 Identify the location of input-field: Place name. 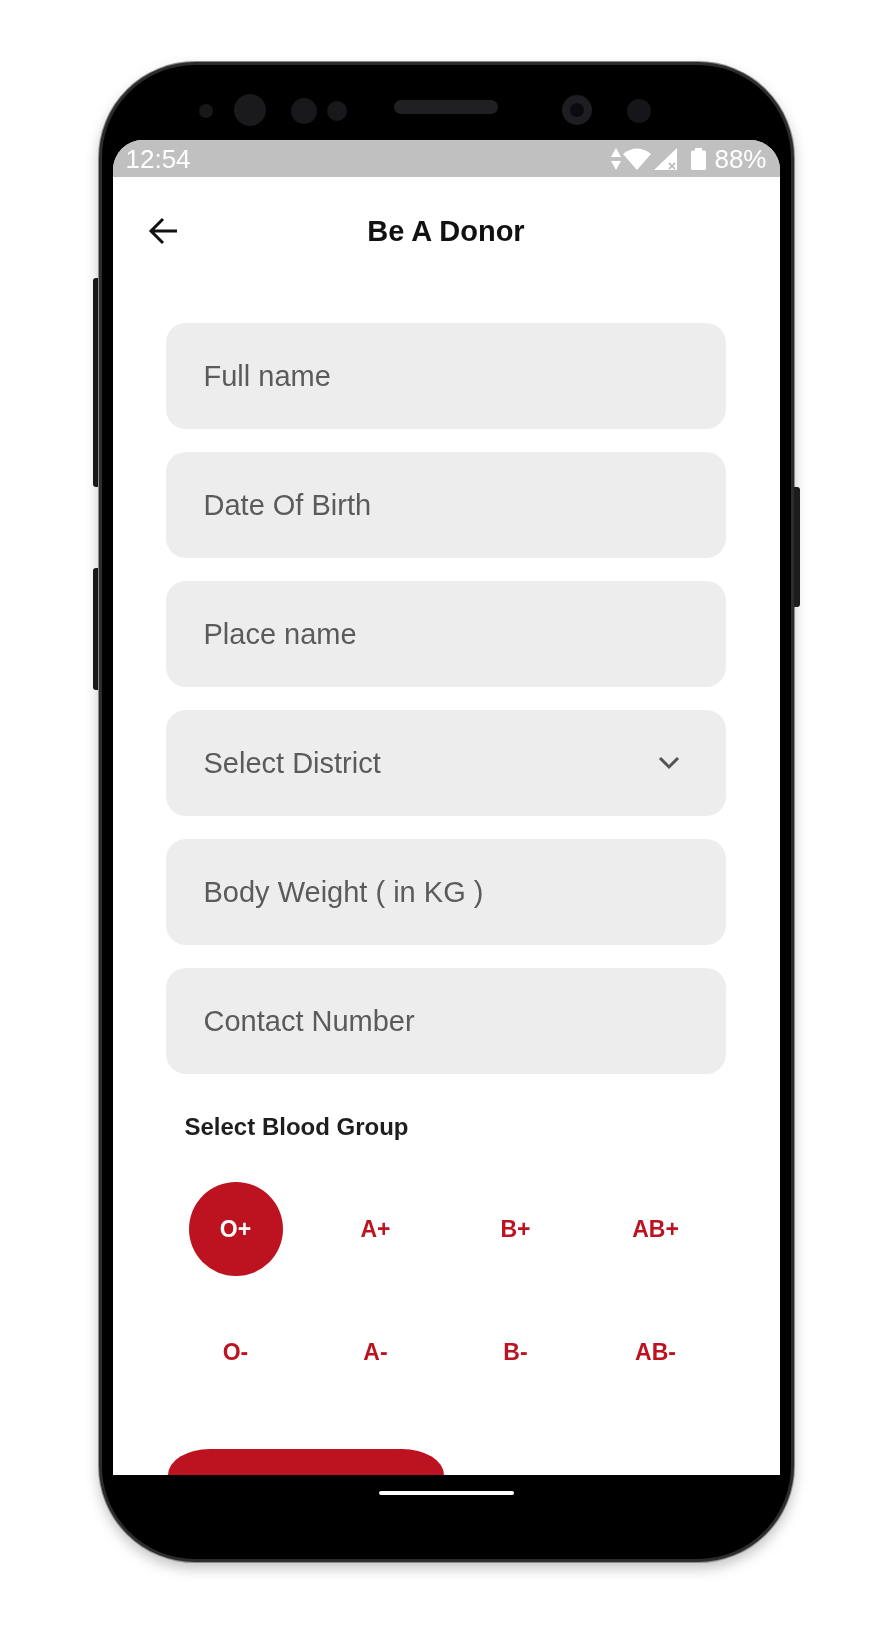
(445, 634).